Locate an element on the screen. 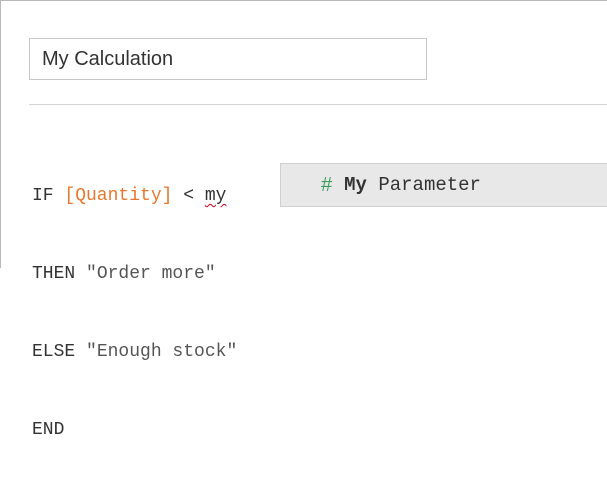 This screenshot has width=607, height=495. keyword-end: END is located at coordinates (48, 430).